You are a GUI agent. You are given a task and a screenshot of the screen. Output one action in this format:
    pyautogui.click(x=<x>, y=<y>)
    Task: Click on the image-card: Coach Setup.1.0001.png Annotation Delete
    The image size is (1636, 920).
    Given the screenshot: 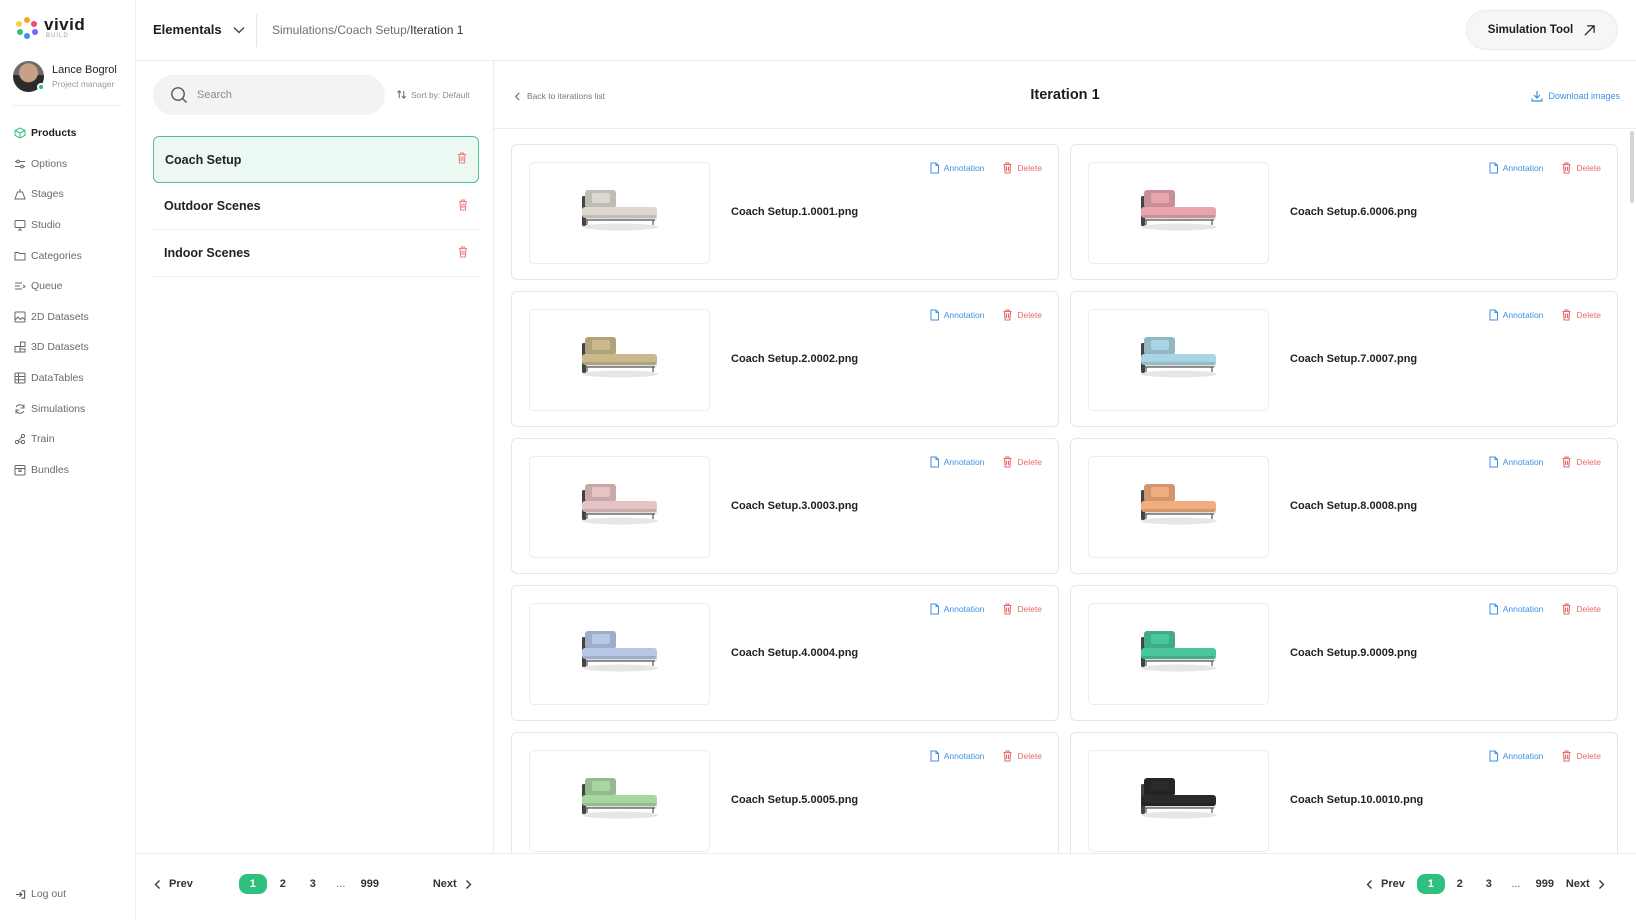 What is the action you would take?
    pyautogui.click(x=785, y=212)
    